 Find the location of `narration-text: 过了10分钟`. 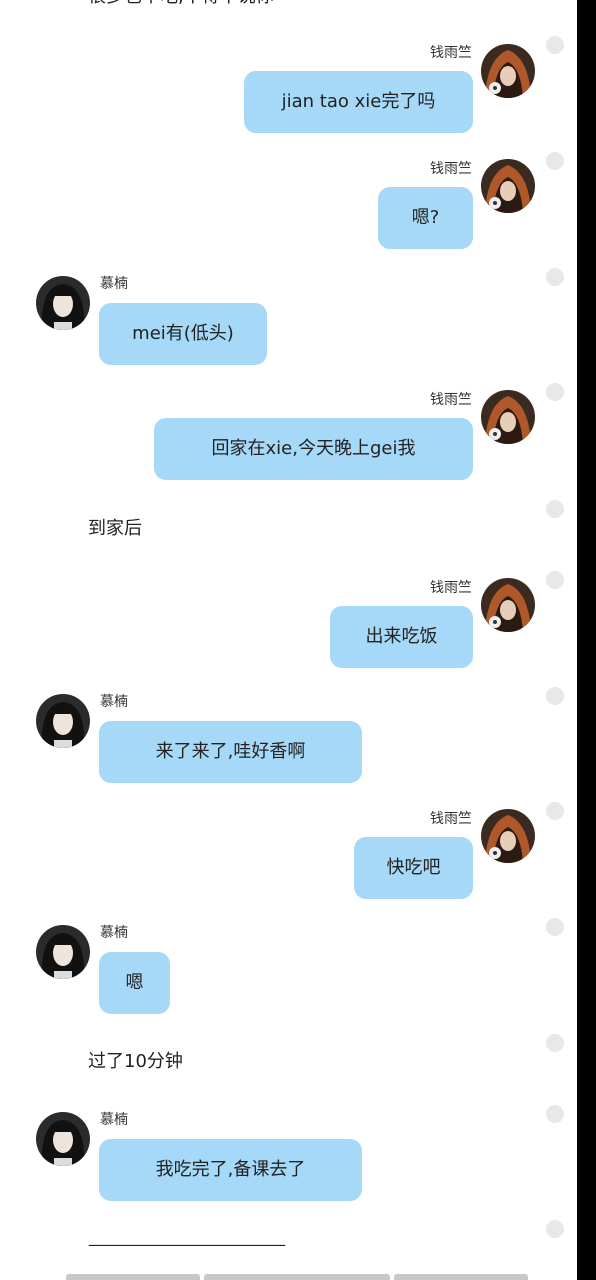

narration-text: 过了10分钟 is located at coordinates (135, 1061).